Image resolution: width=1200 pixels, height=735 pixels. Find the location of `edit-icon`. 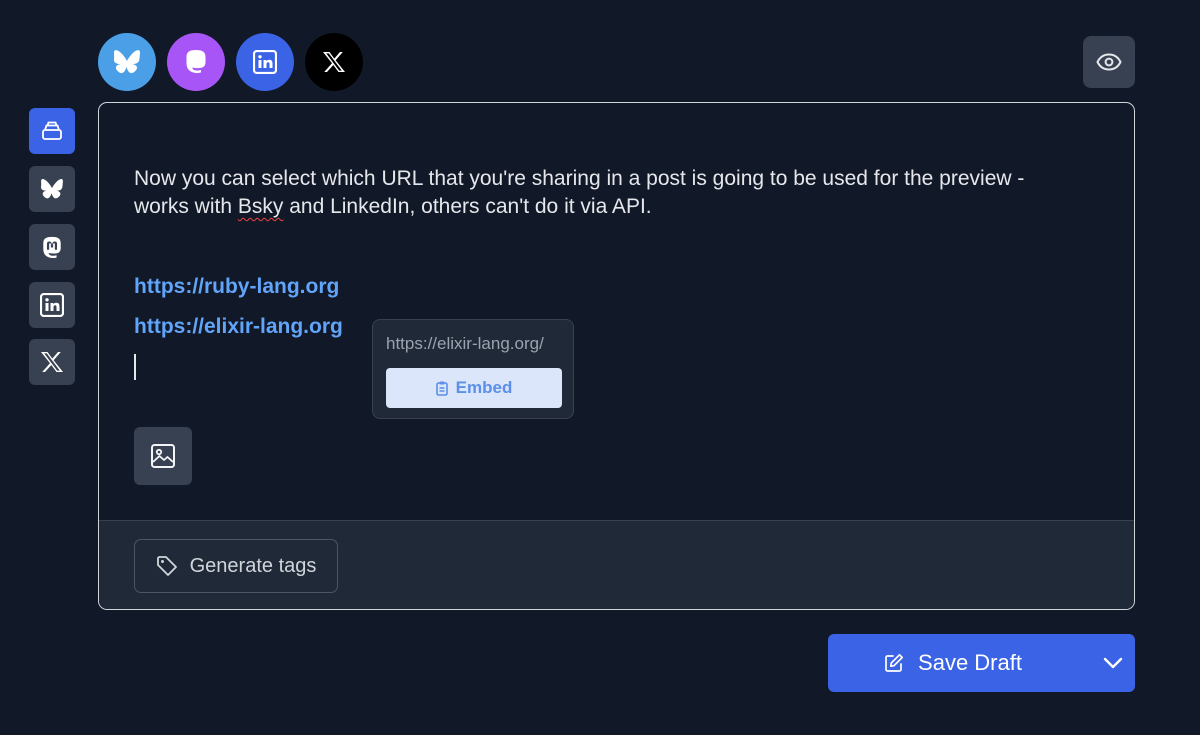

edit-icon is located at coordinates (894, 662).